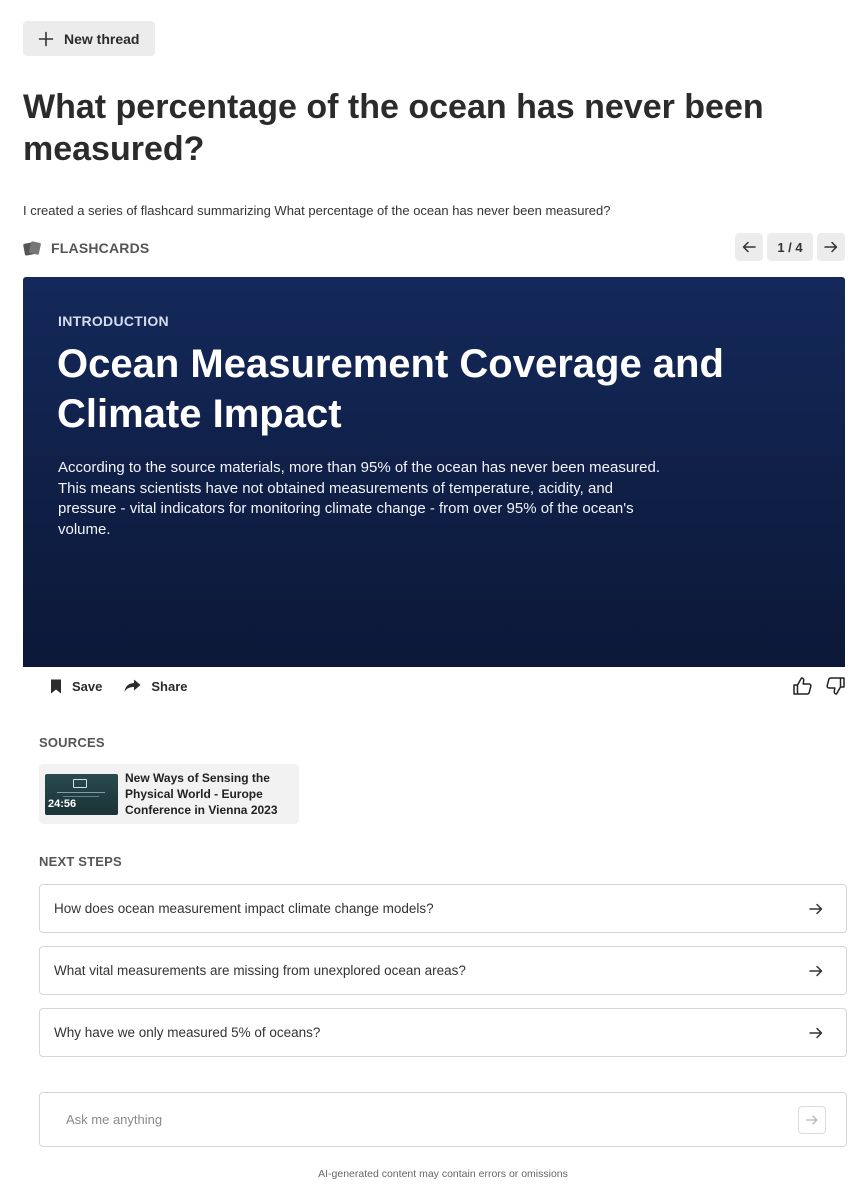 The height and width of the screenshot is (1187, 862). What do you see at coordinates (87, 686) in the screenshot?
I see `save-label: Save` at bounding box center [87, 686].